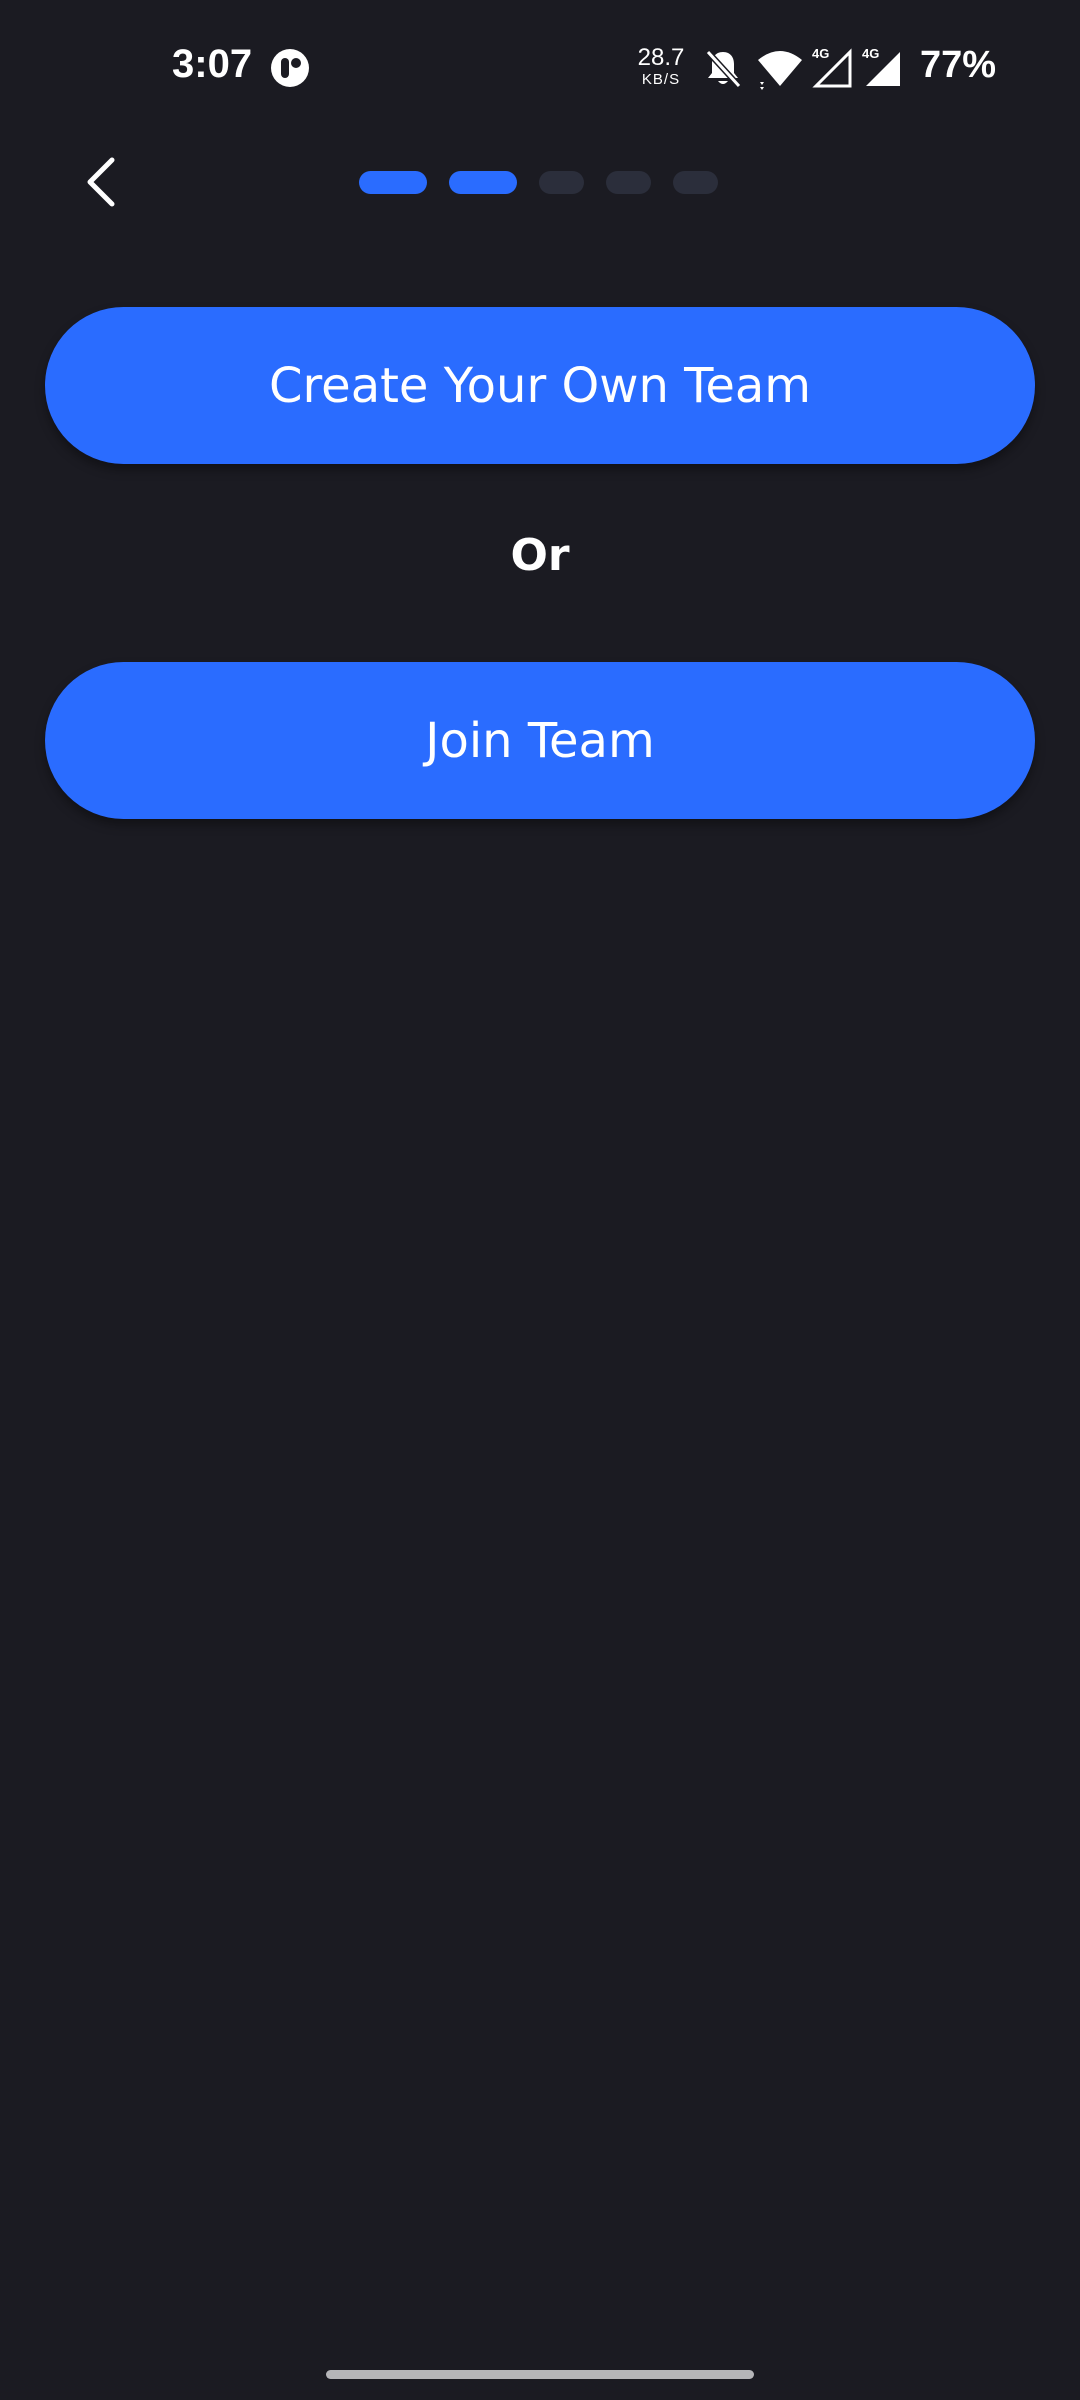 This screenshot has height=2400, width=1080. Describe the element at coordinates (212, 64) in the screenshot. I see `status-time: 3:07` at that location.